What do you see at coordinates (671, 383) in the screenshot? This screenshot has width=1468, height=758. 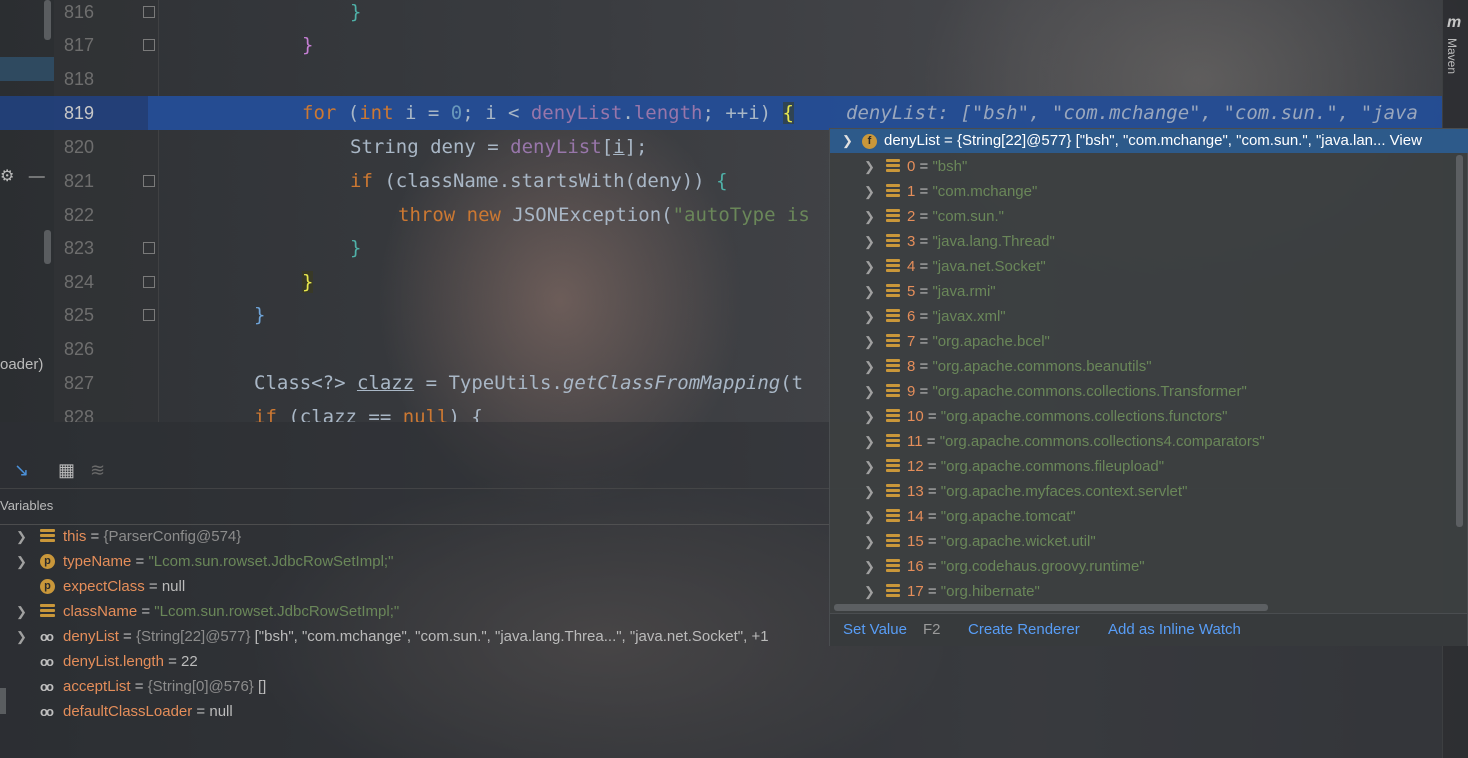 I see `code-method: getClassFromMapping` at bounding box center [671, 383].